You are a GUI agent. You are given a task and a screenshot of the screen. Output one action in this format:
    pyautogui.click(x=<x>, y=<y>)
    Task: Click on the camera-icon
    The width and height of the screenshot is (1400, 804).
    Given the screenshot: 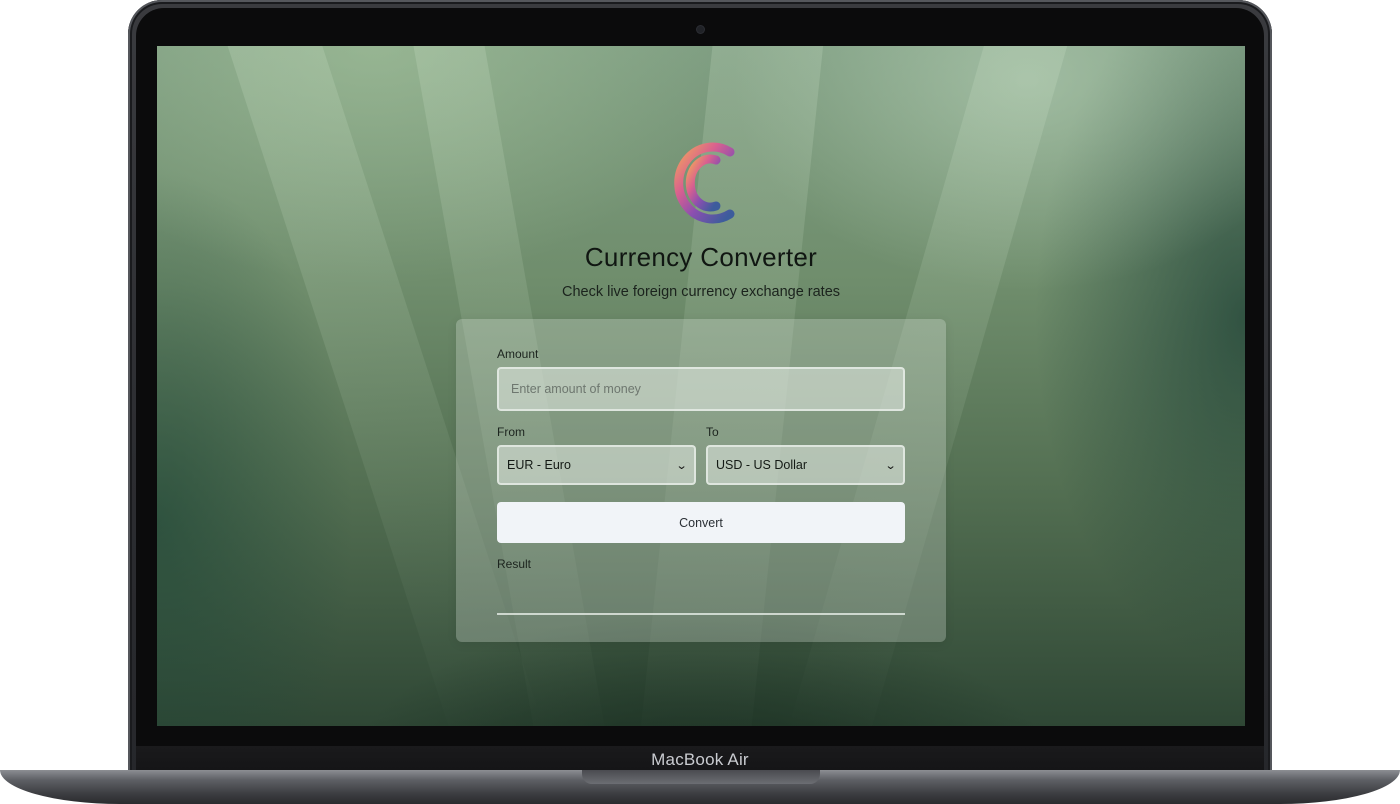 What is the action you would take?
    pyautogui.click(x=700, y=29)
    